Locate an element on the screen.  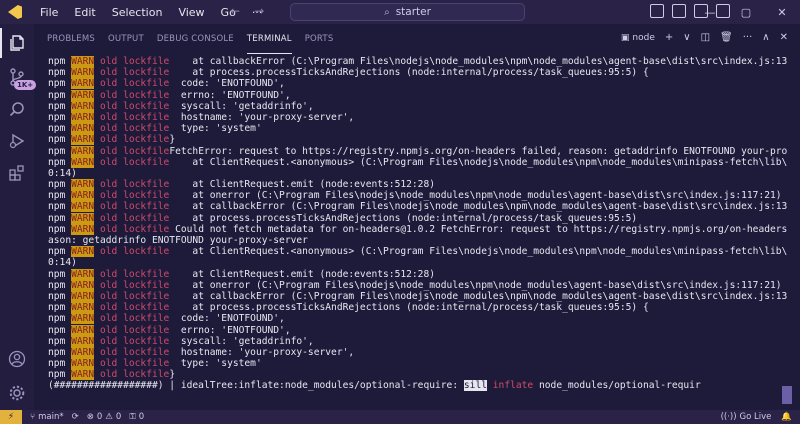
source-control-icon: 1K+ is located at coordinates (18, 77).